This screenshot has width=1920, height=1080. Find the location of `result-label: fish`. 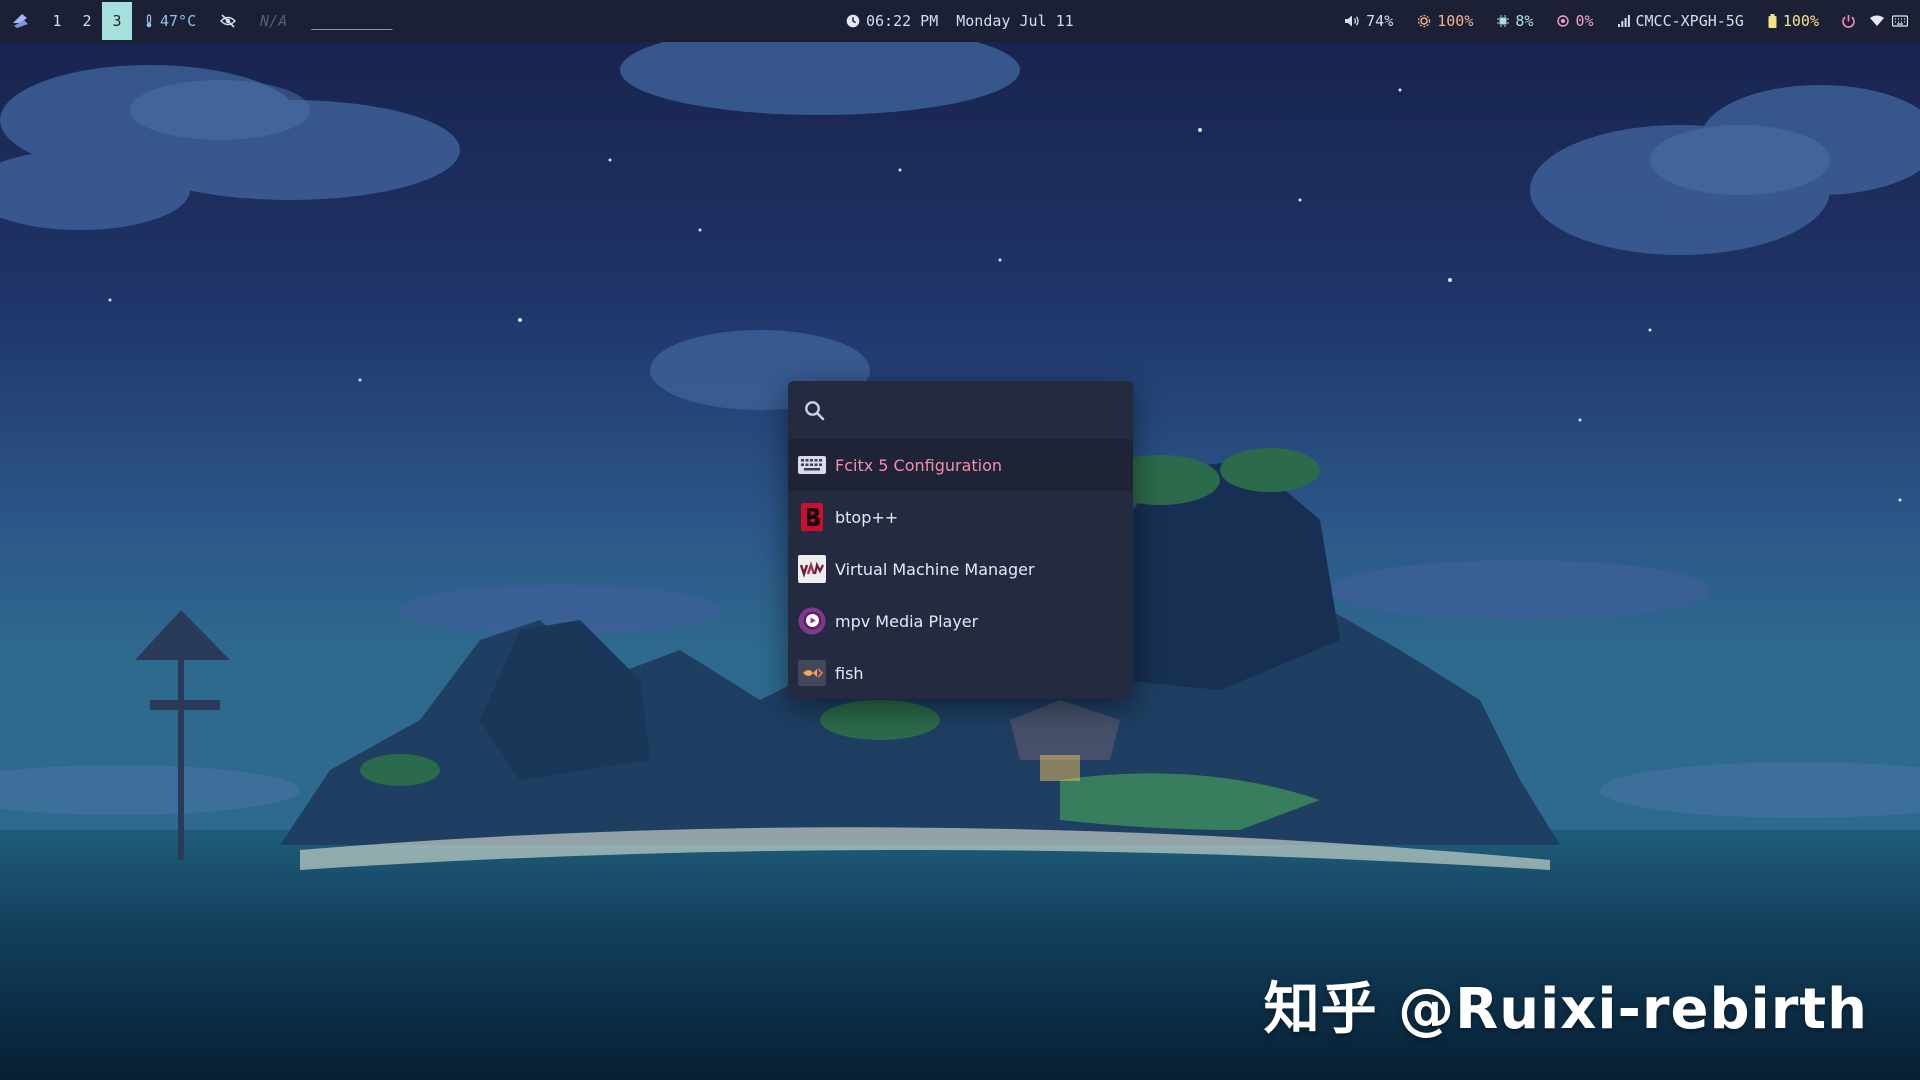

result-label: fish is located at coordinates (849, 673).